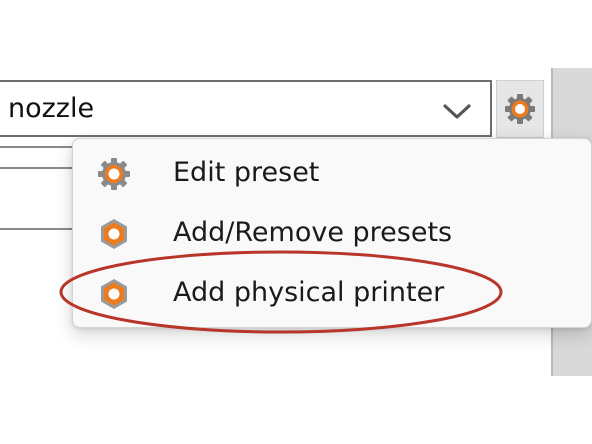  Describe the element at coordinates (51, 108) in the screenshot. I see `printer-preset-value: nozzle` at that location.